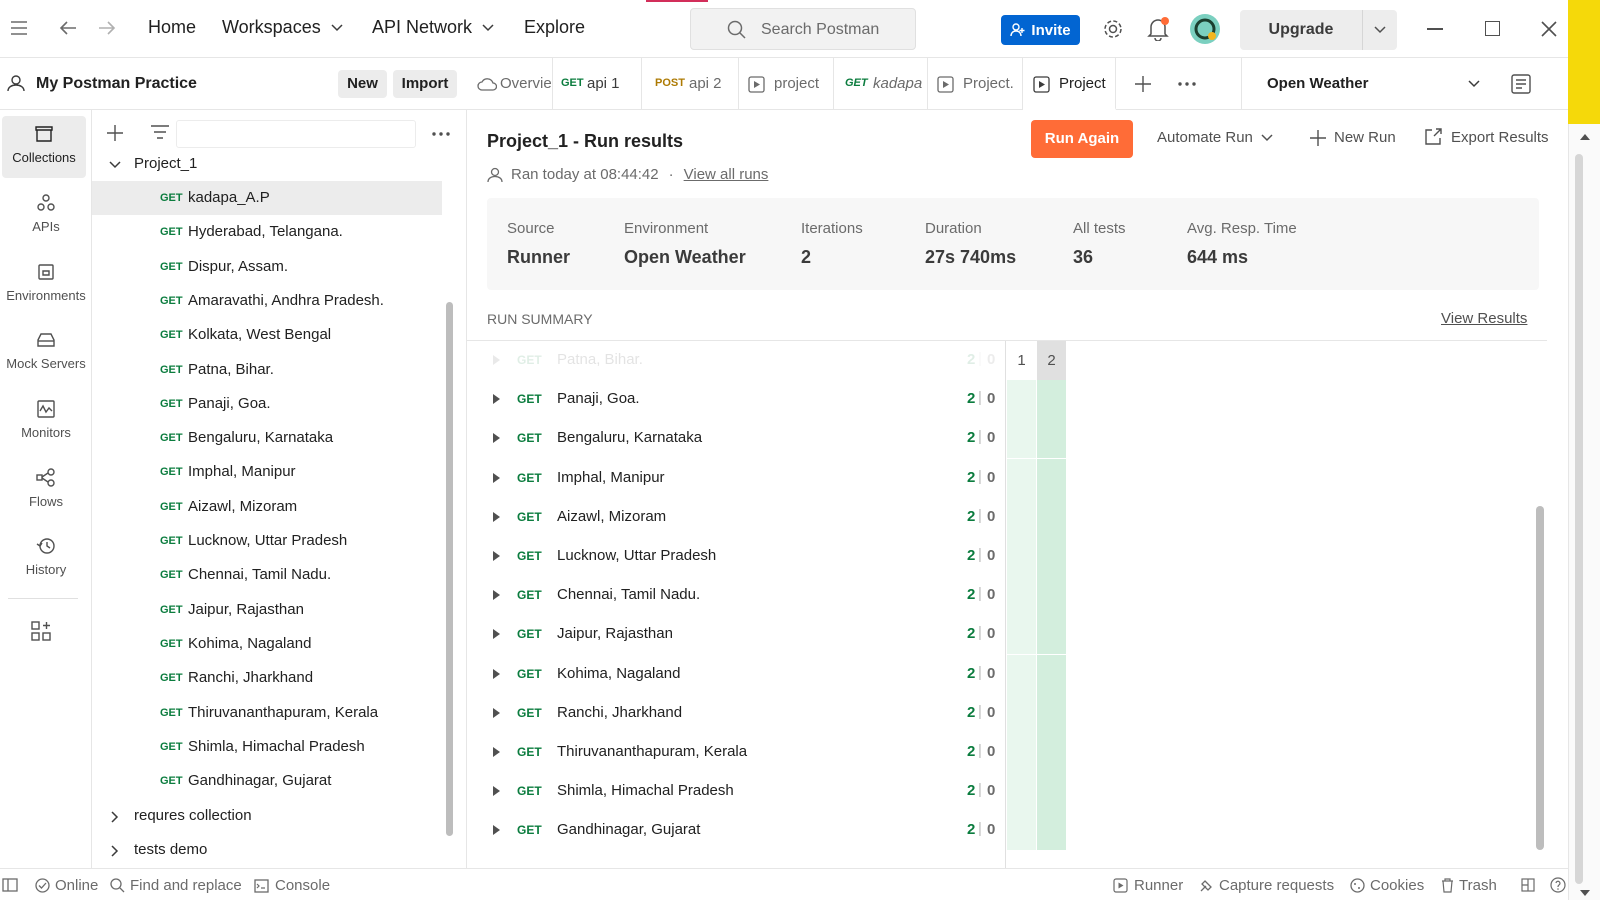 This screenshot has width=1600, height=900. What do you see at coordinates (597, 84) in the screenshot?
I see `tab-api-1: GET api 1` at bounding box center [597, 84].